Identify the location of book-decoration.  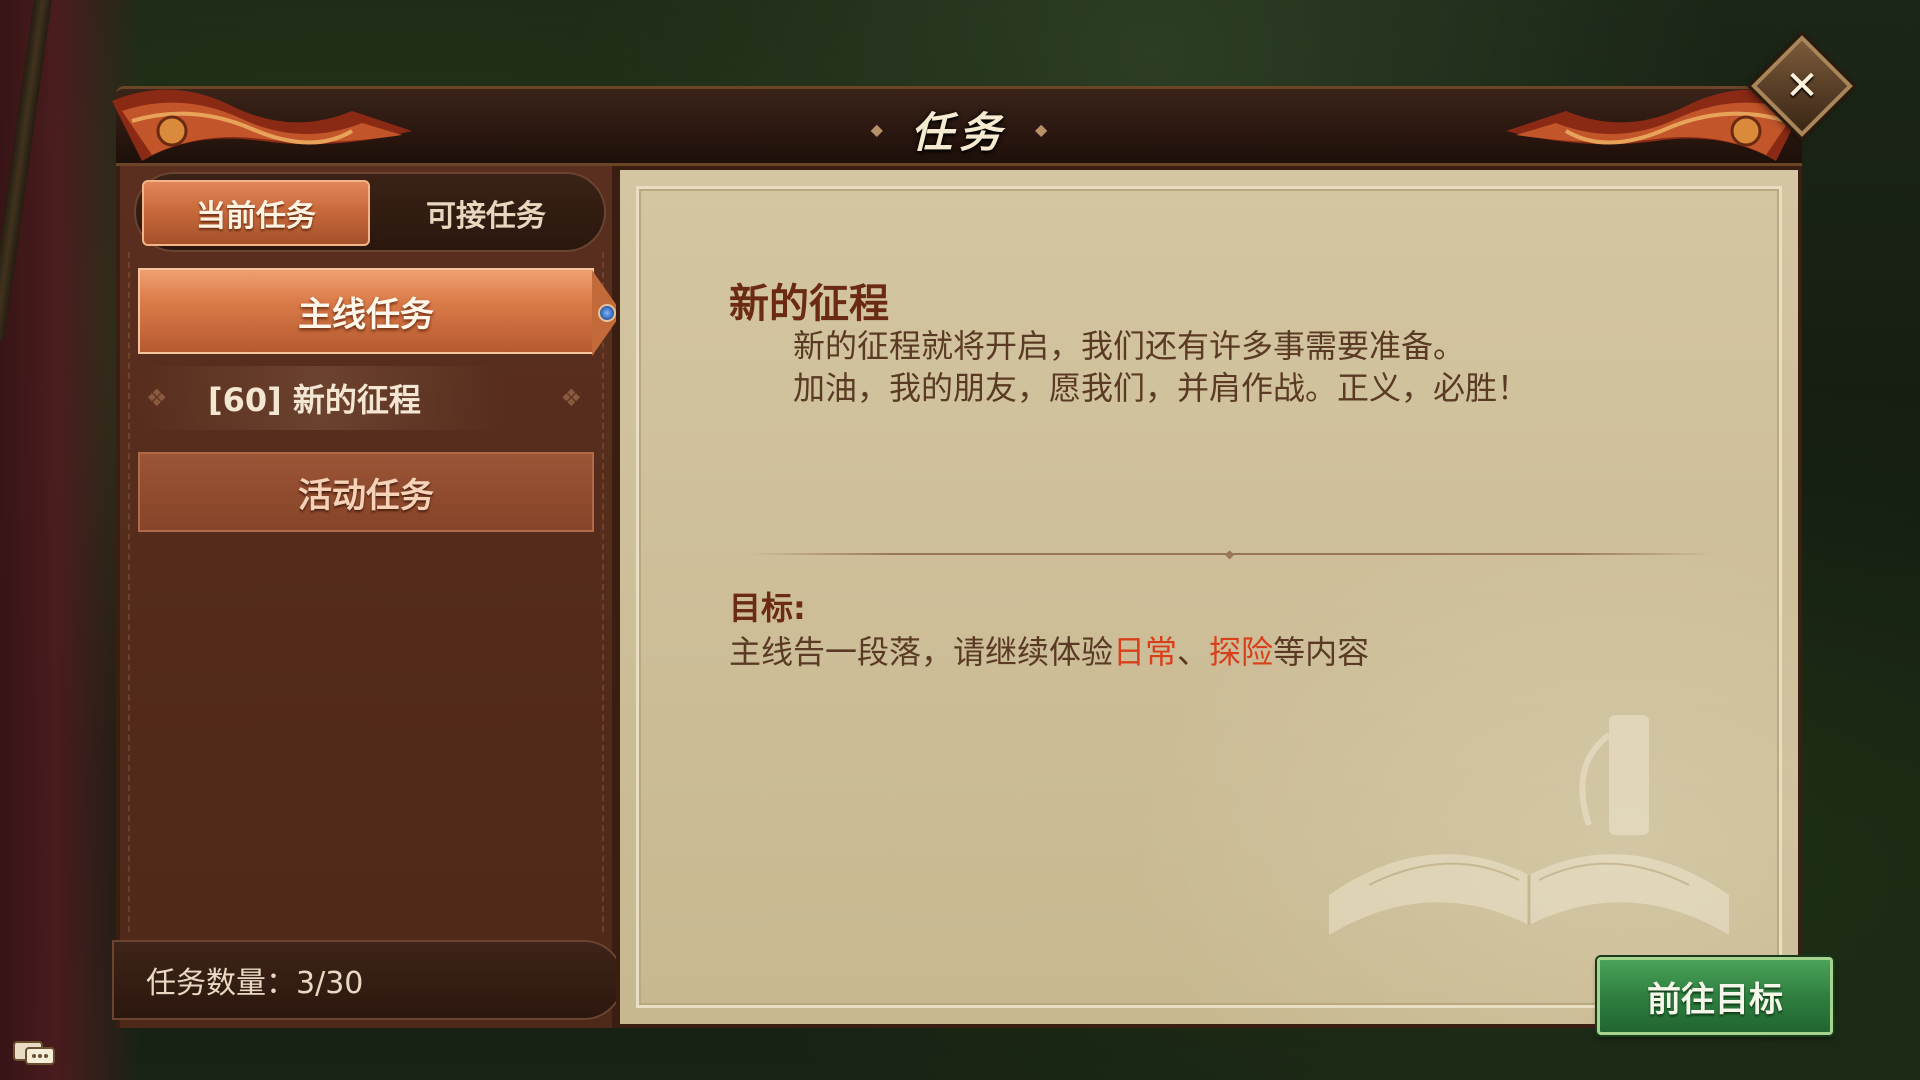
(1529, 825).